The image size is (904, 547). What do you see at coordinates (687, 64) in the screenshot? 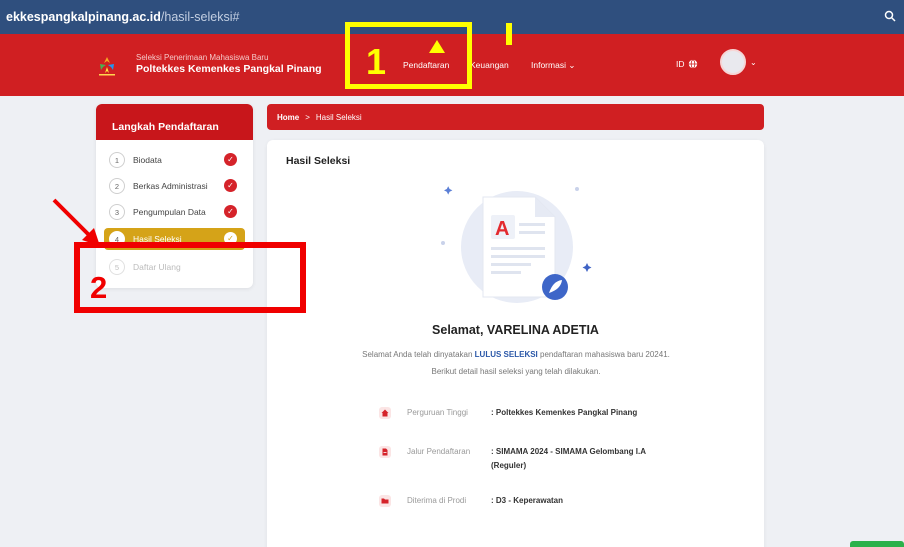
I see `language-switcher: ID` at bounding box center [687, 64].